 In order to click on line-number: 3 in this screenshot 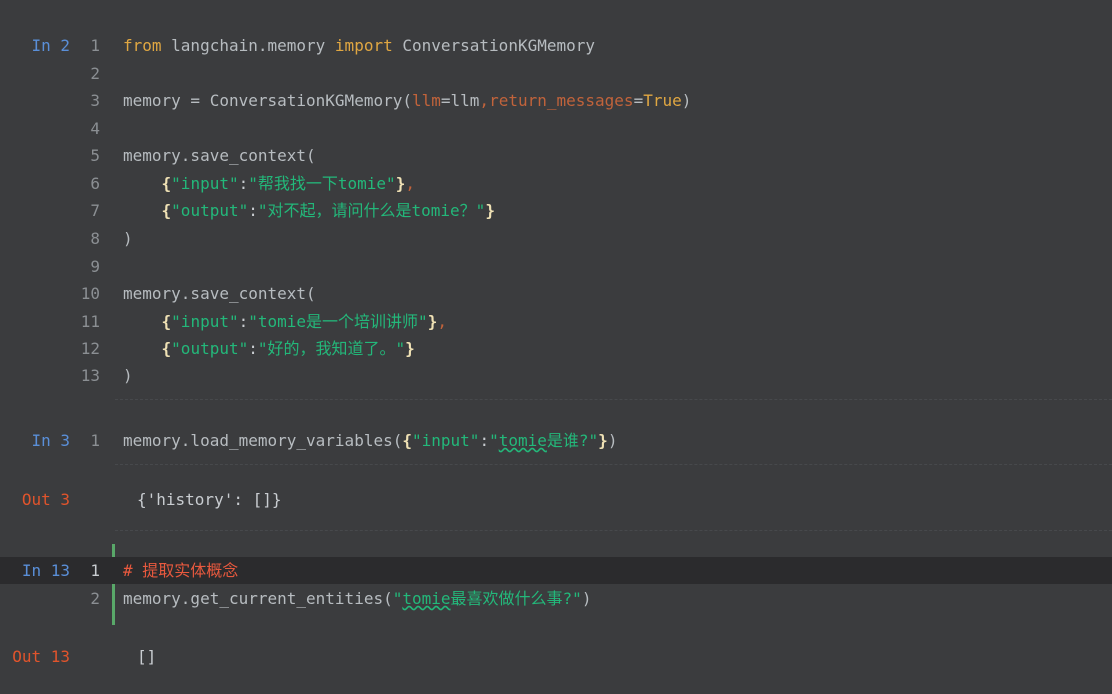, I will do `click(95, 100)`.